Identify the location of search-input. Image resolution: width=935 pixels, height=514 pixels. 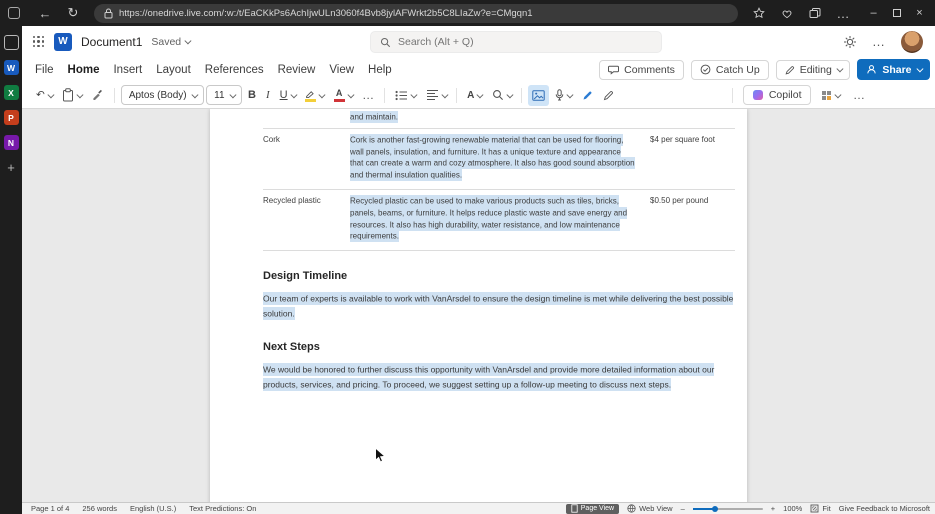
(525, 42).